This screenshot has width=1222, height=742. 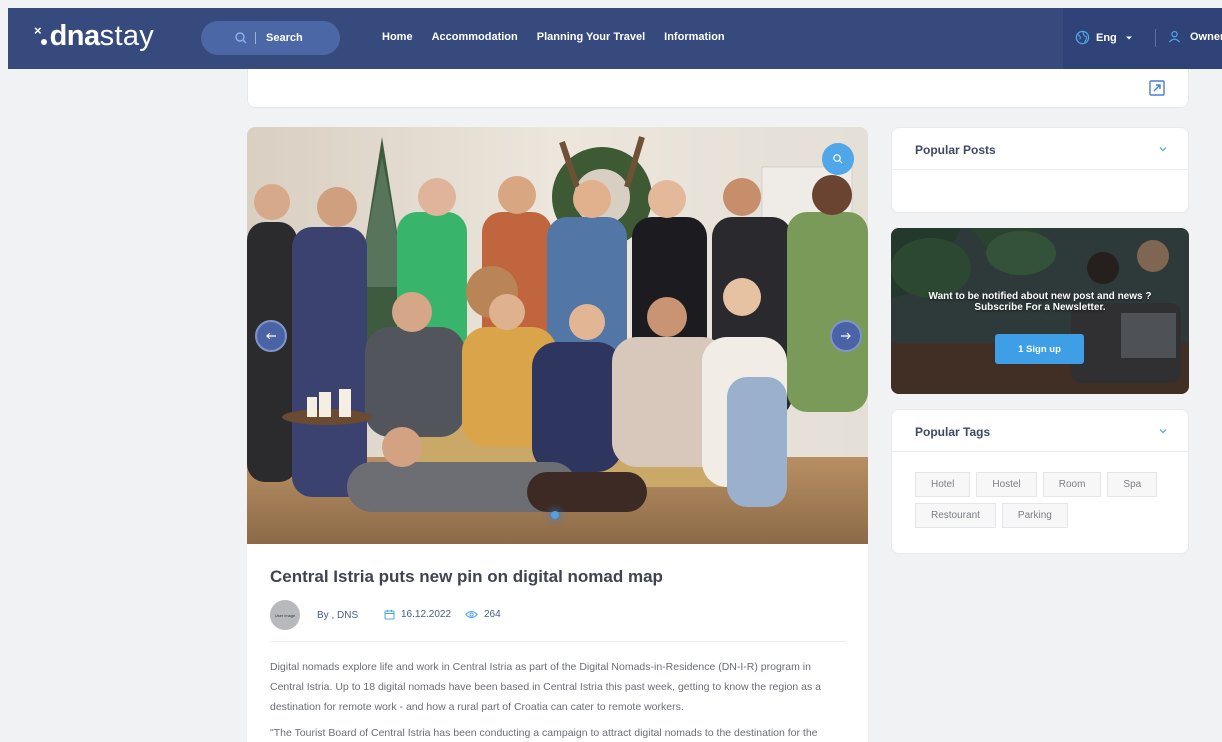 What do you see at coordinates (284, 38) in the screenshot?
I see `search-label: Search` at bounding box center [284, 38].